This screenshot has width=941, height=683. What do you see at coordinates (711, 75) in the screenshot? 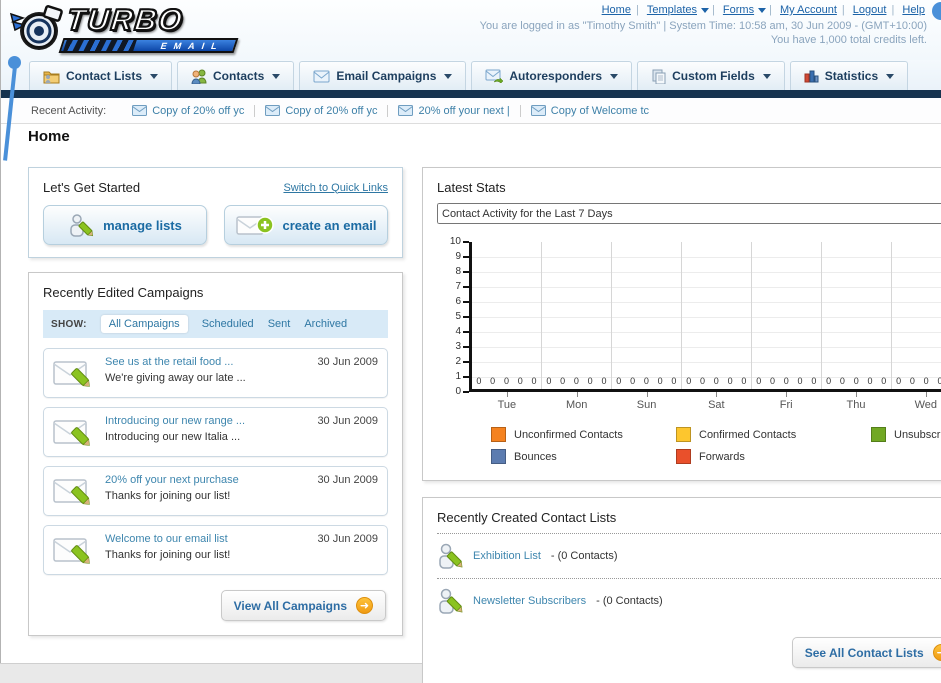
I see `tab-custom-fields: Custom Fields` at bounding box center [711, 75].